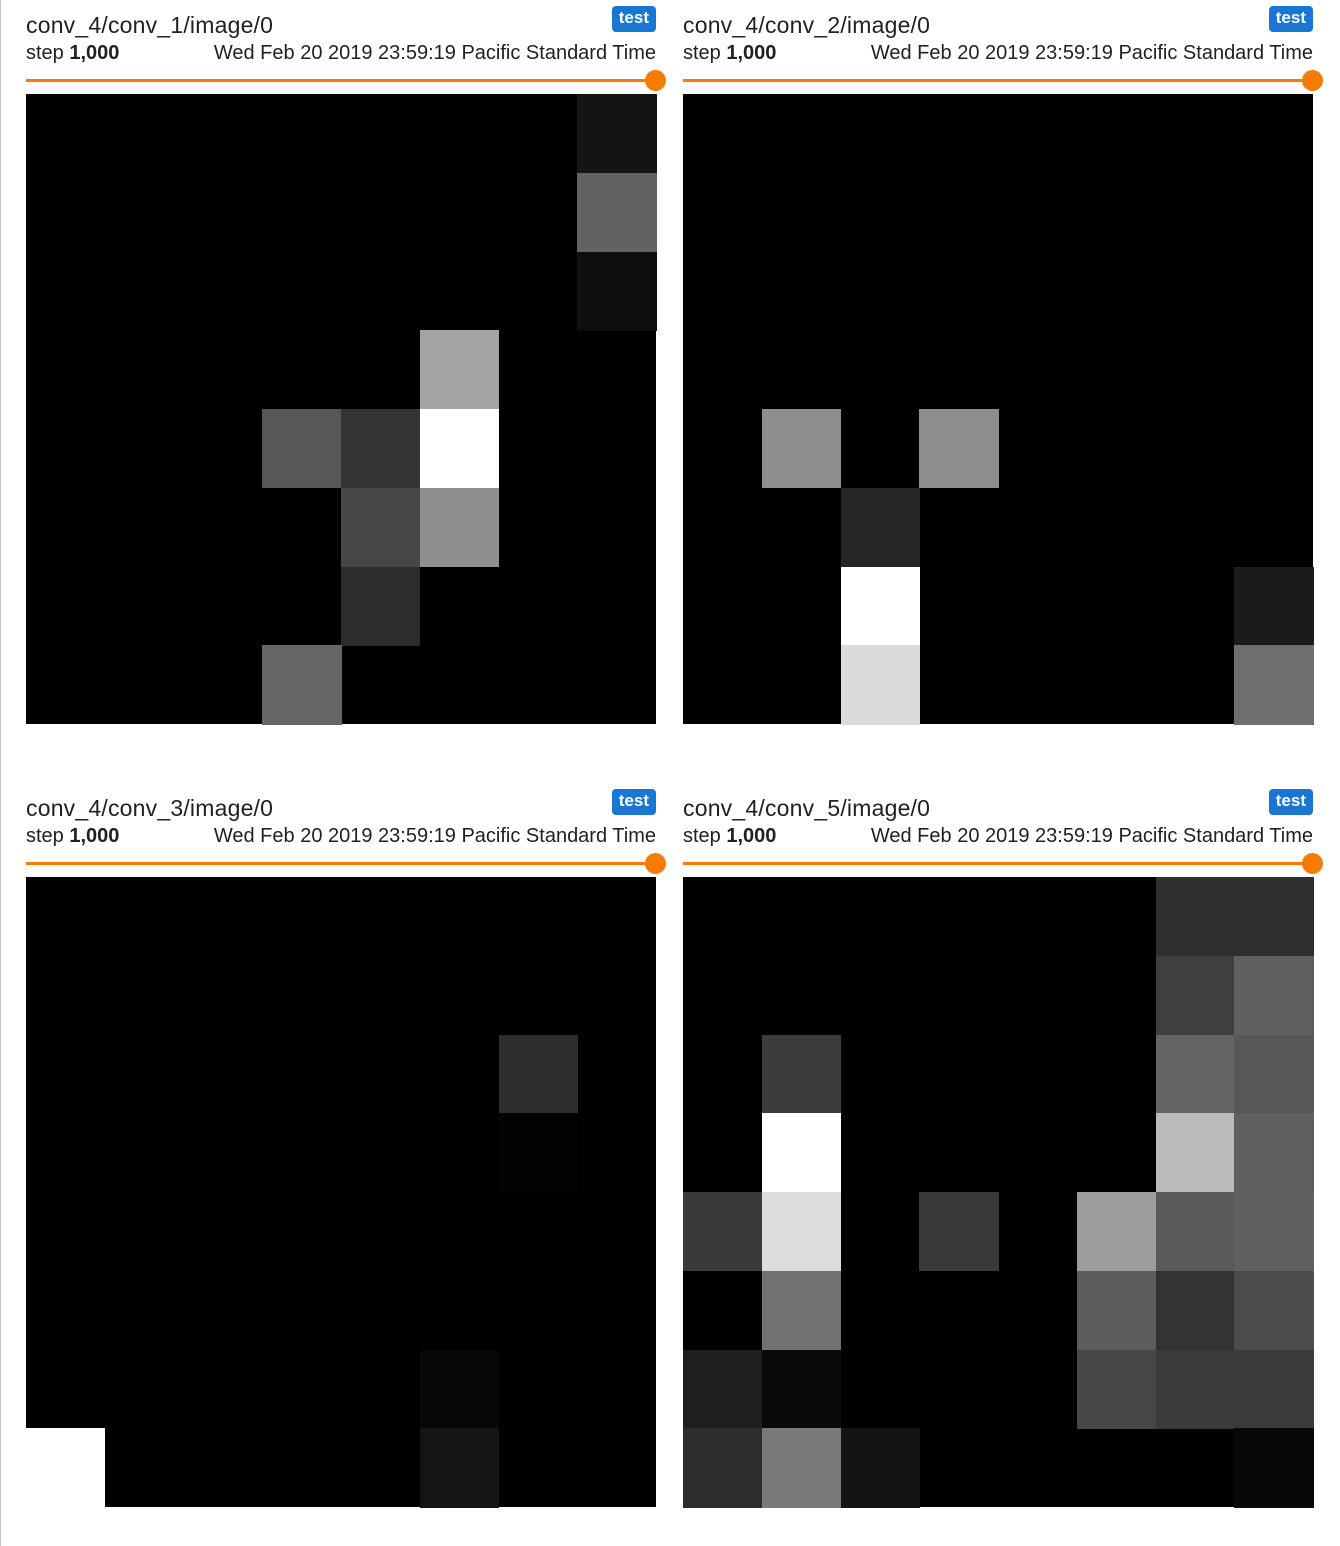  Describe the element at coordinates (807, 25) in the screenshot. I see `card-title: conv_4/conv_2/image/0` at that location.